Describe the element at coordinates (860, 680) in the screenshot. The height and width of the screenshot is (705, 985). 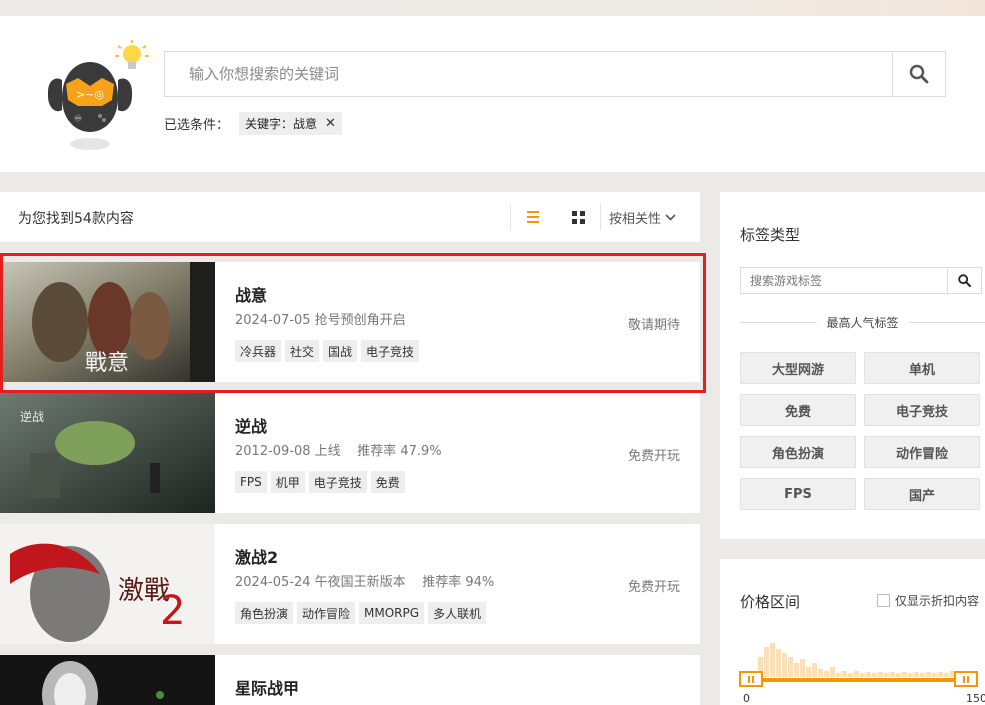
I see `price-range-track` at that location.